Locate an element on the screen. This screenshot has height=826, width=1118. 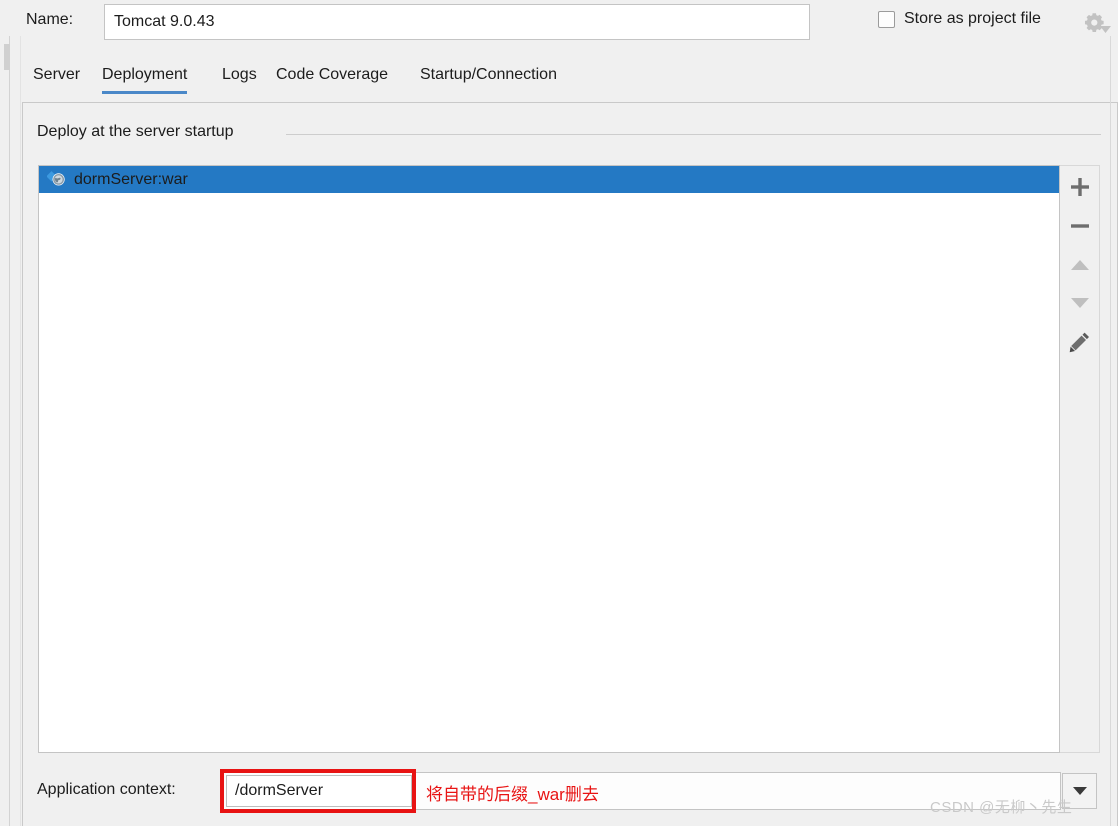
pencil-icon is located at coordinates (1079, 342).